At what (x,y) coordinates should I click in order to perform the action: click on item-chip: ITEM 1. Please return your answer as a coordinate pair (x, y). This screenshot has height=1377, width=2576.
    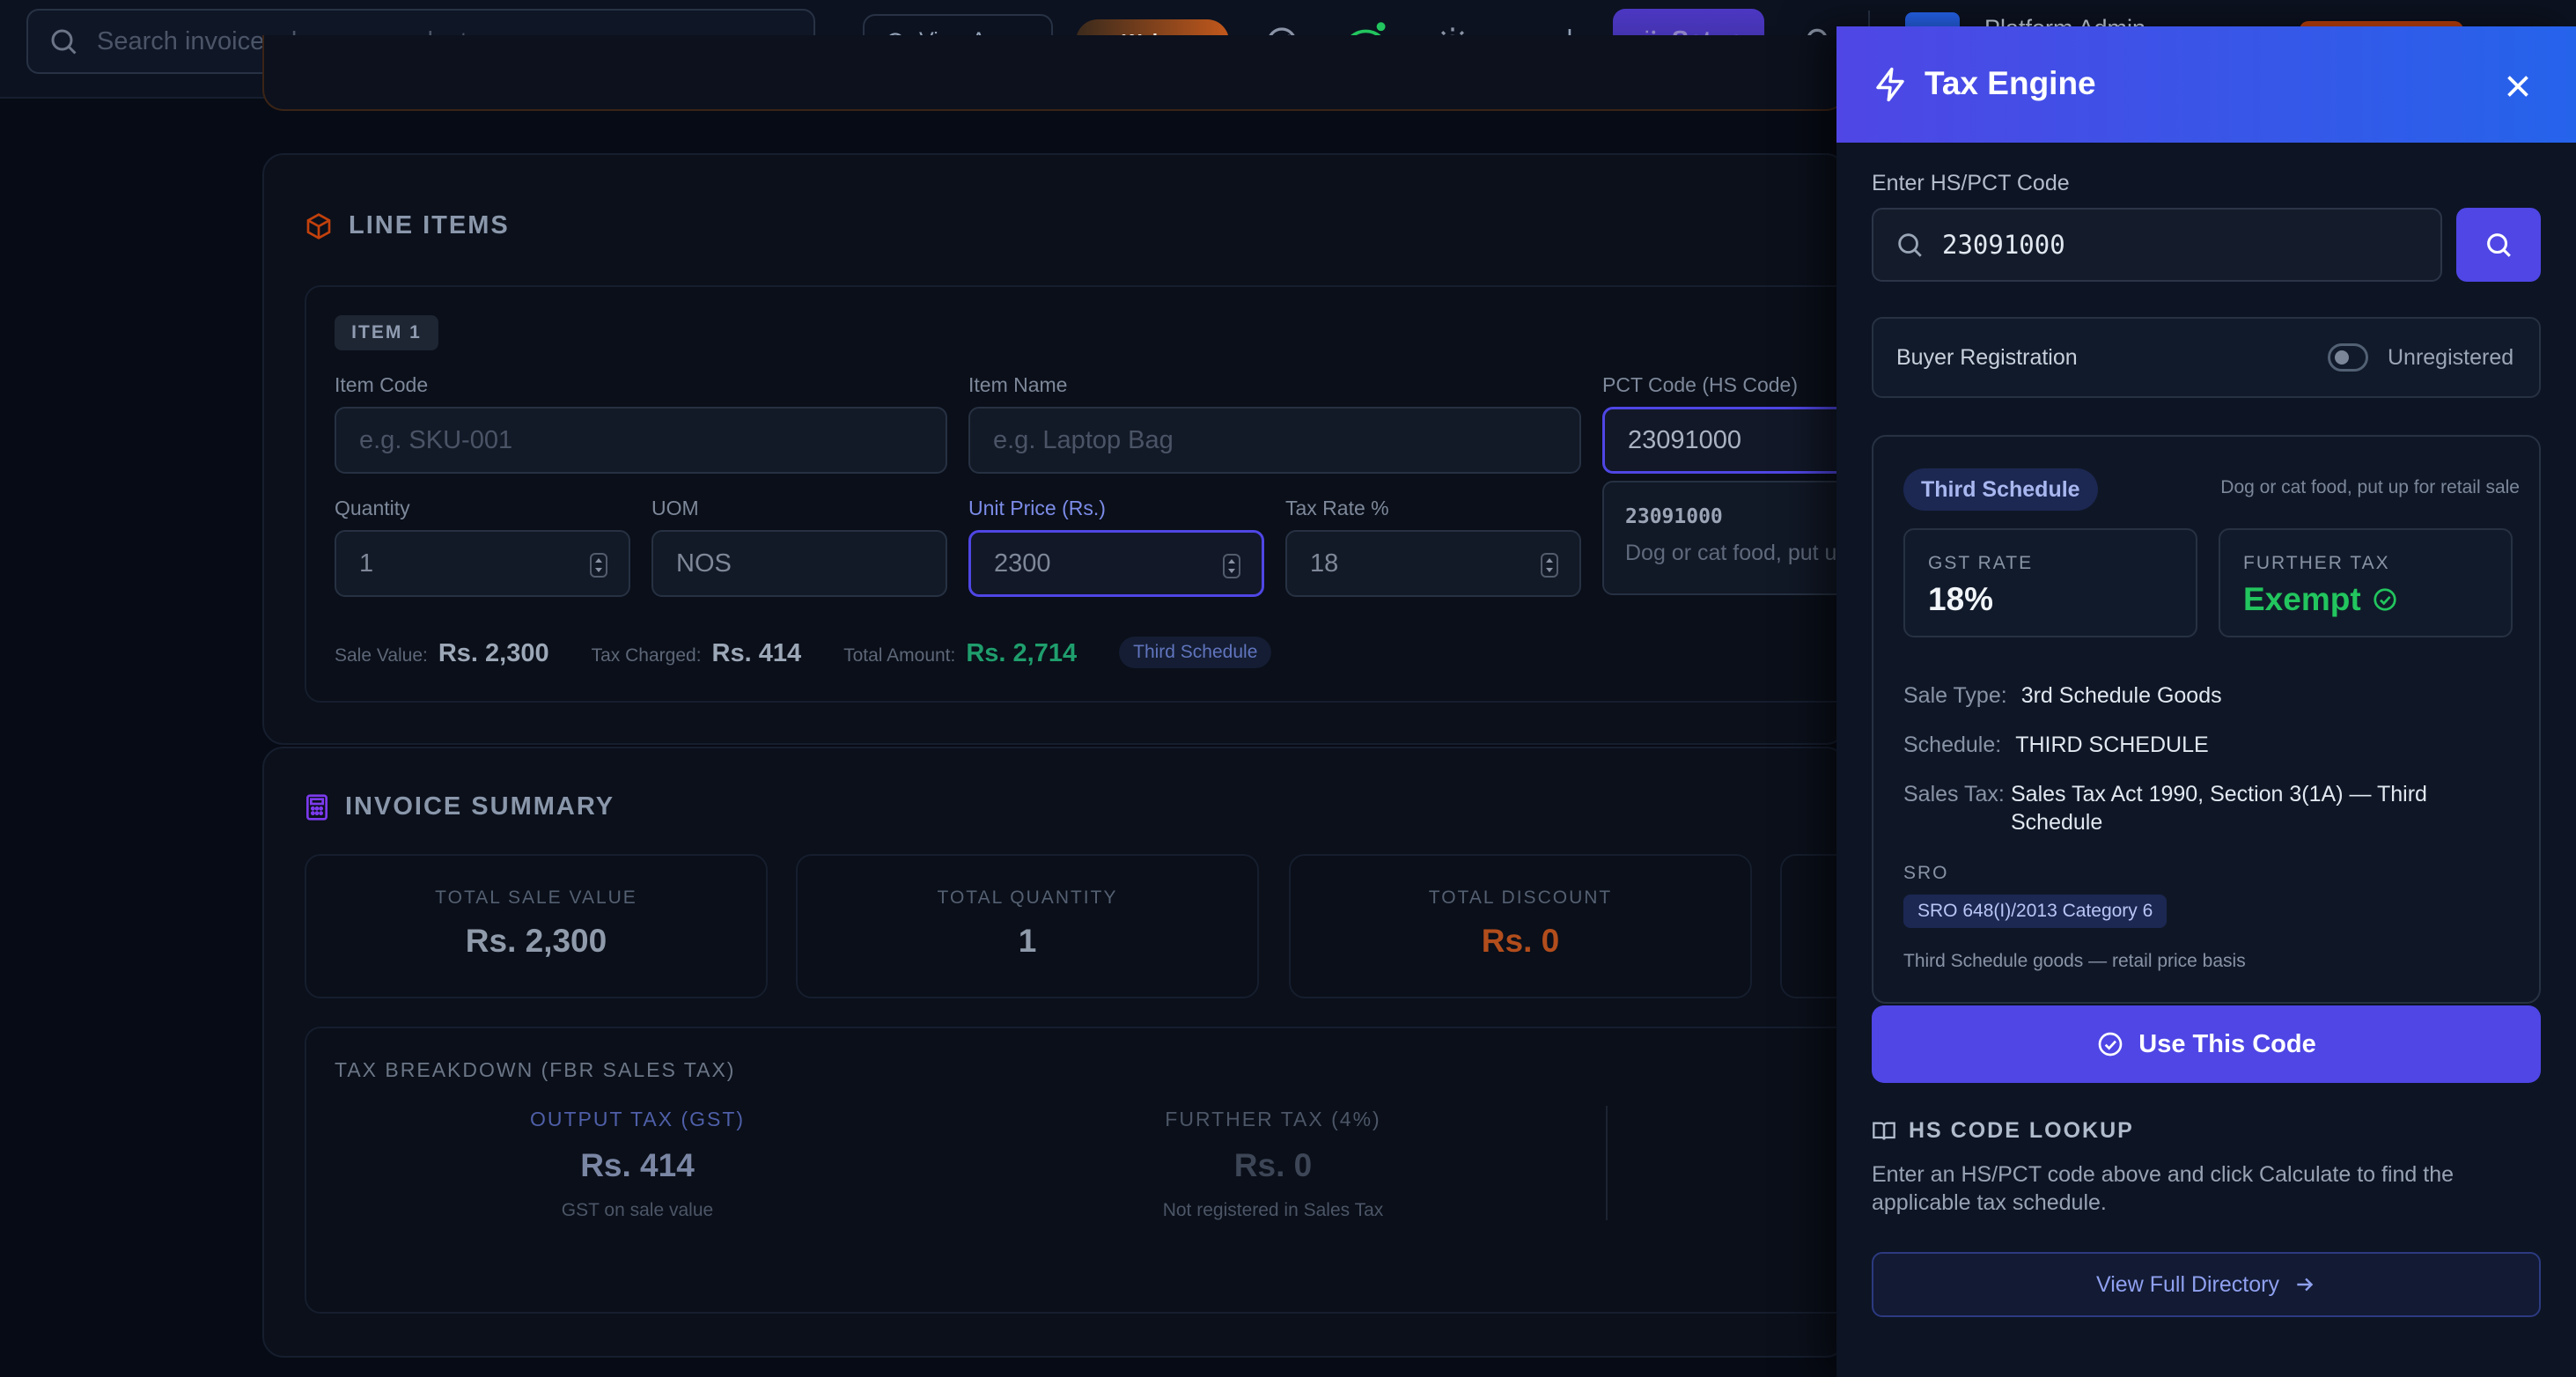
    Looking at the image, I should click on (386, 332).